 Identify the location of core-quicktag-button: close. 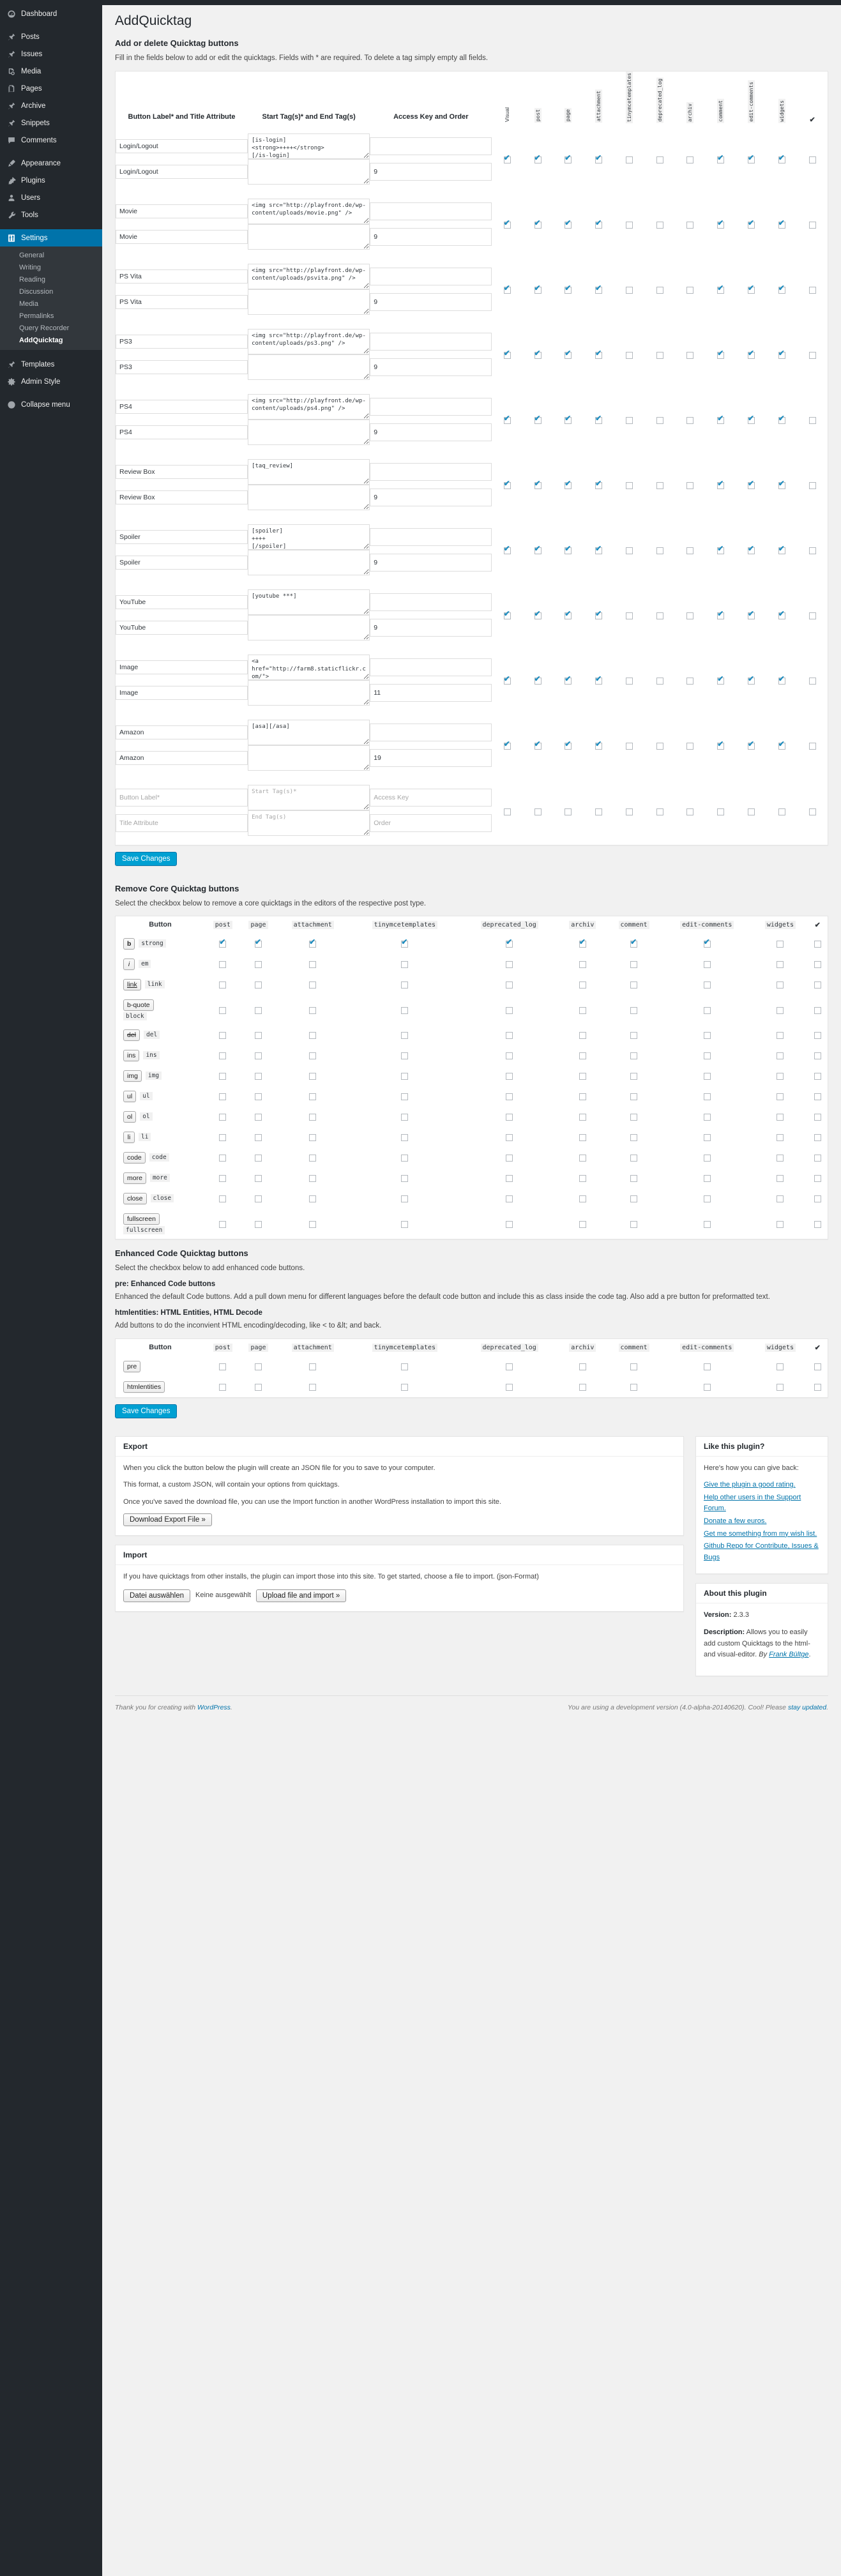
(135, 1198).